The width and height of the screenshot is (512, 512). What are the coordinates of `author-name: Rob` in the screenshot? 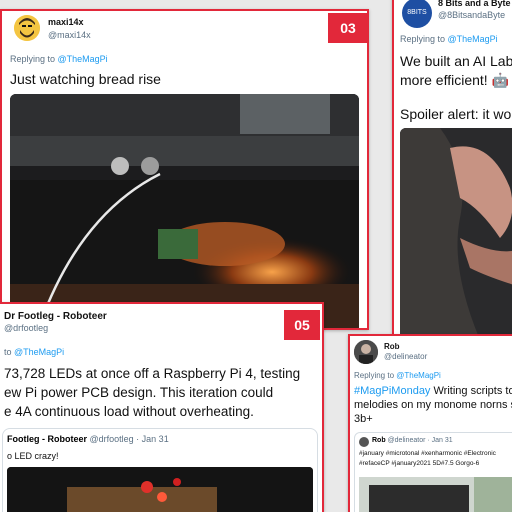 It's located at (392, 346).